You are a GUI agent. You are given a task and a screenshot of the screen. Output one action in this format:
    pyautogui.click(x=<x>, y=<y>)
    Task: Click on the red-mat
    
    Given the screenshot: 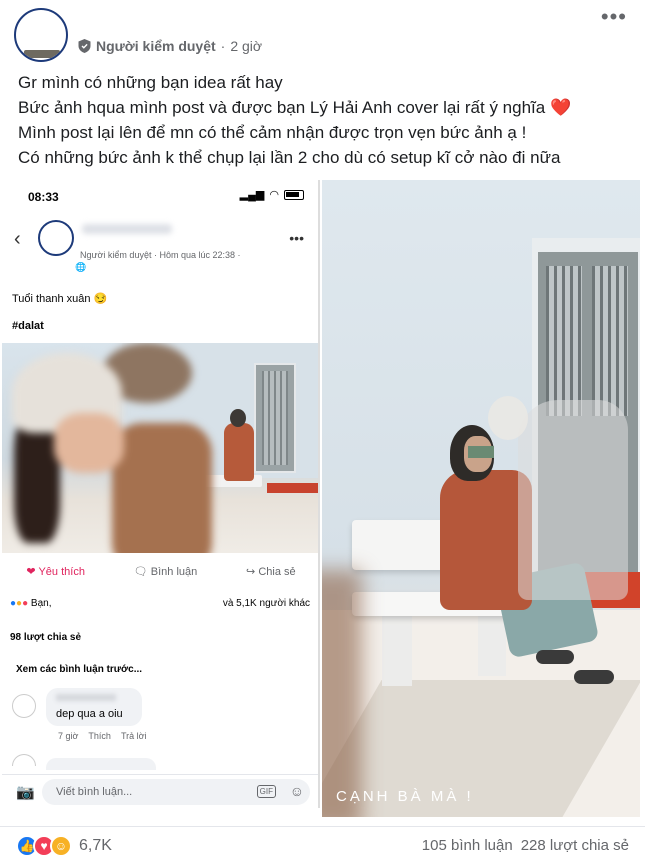 What is the action you would take?
    pyautogui.click(x=292, y=488)
    